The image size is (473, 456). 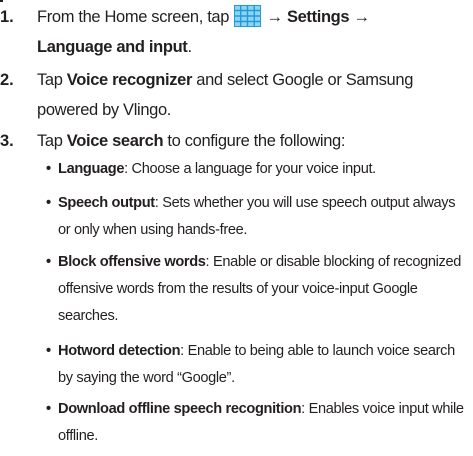 What do you see at coordinates (318, 17) in the screenshot?
I see `settings-label: Settings` at bounding box center [318, 17].